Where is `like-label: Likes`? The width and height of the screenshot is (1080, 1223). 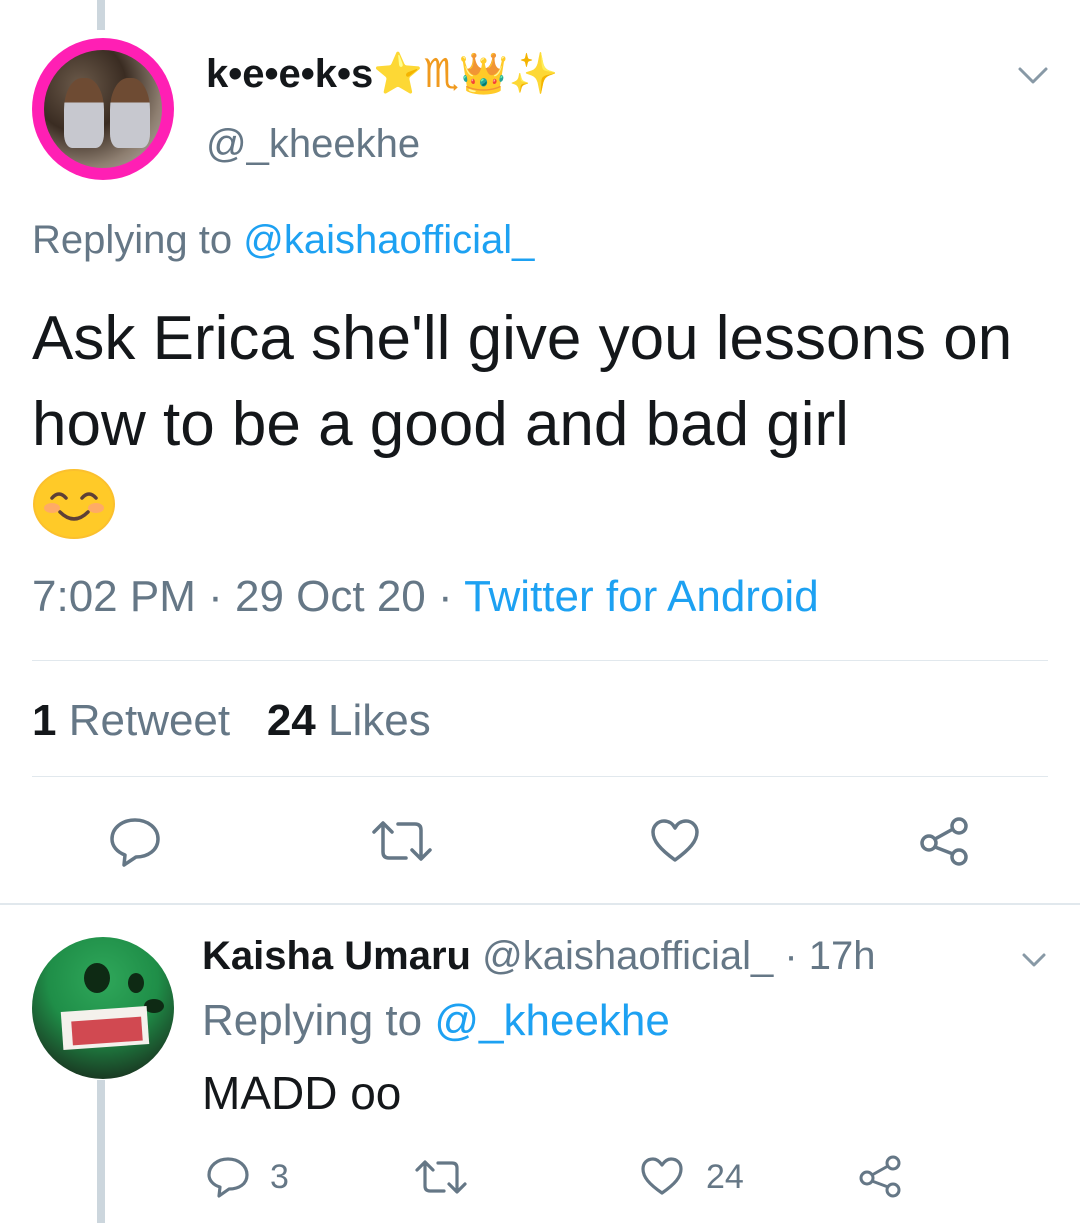
like-label: Likes is located at coordinates (379, 720).